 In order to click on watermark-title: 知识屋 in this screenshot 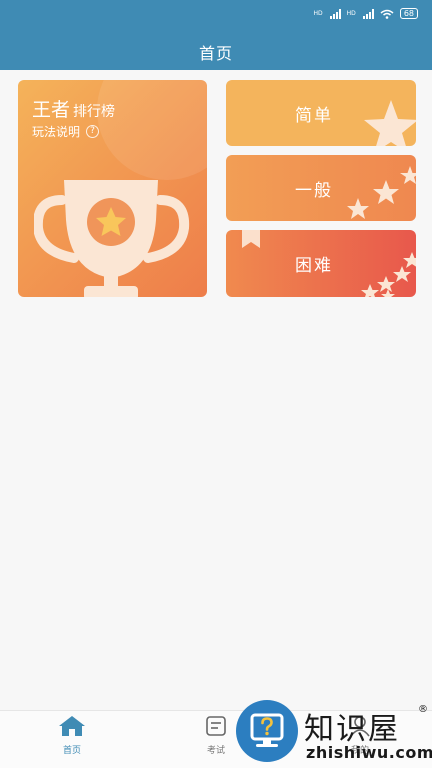, I will do `click(352, 729)`.